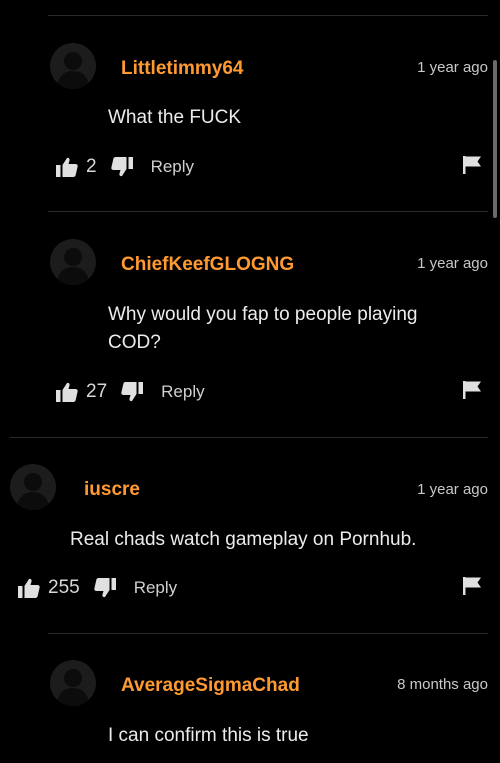 The height and width of the screenshot is (763, 500). I want to click on like-count: 255, so click(64, 587).